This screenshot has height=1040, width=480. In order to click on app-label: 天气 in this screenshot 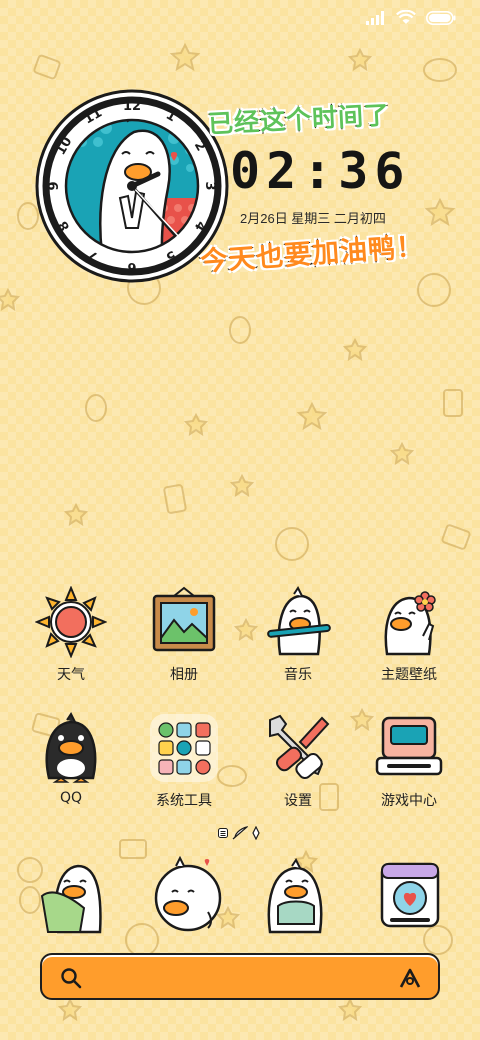, I will do `click(71, 675)`.